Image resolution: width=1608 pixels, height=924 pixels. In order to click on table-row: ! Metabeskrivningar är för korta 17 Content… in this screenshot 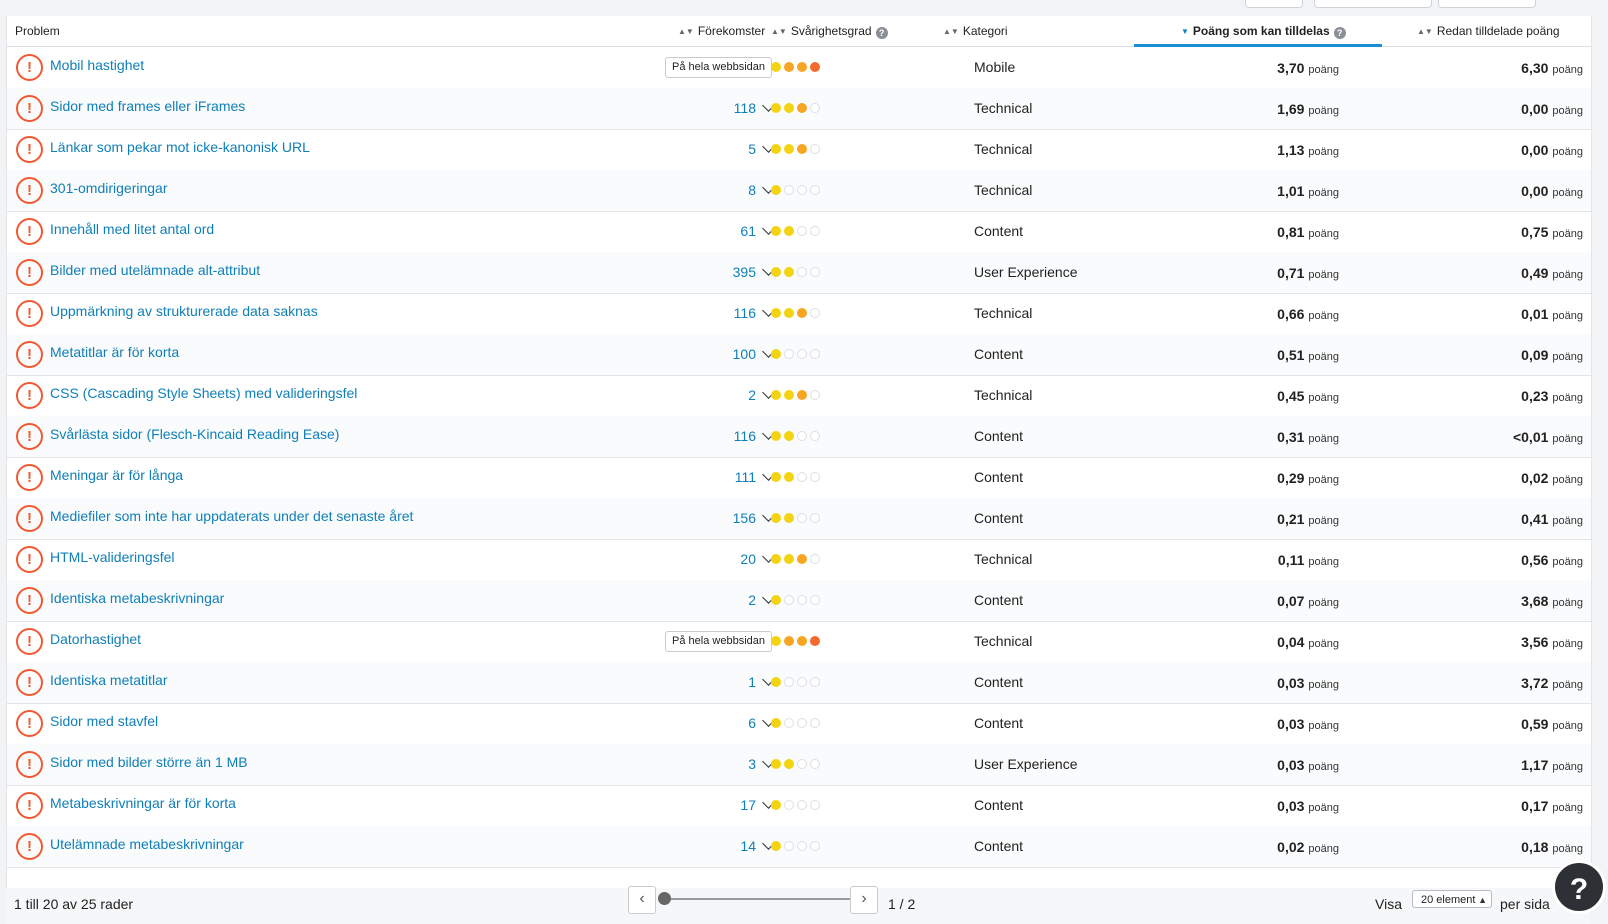, I will do `click(799, 806)`.